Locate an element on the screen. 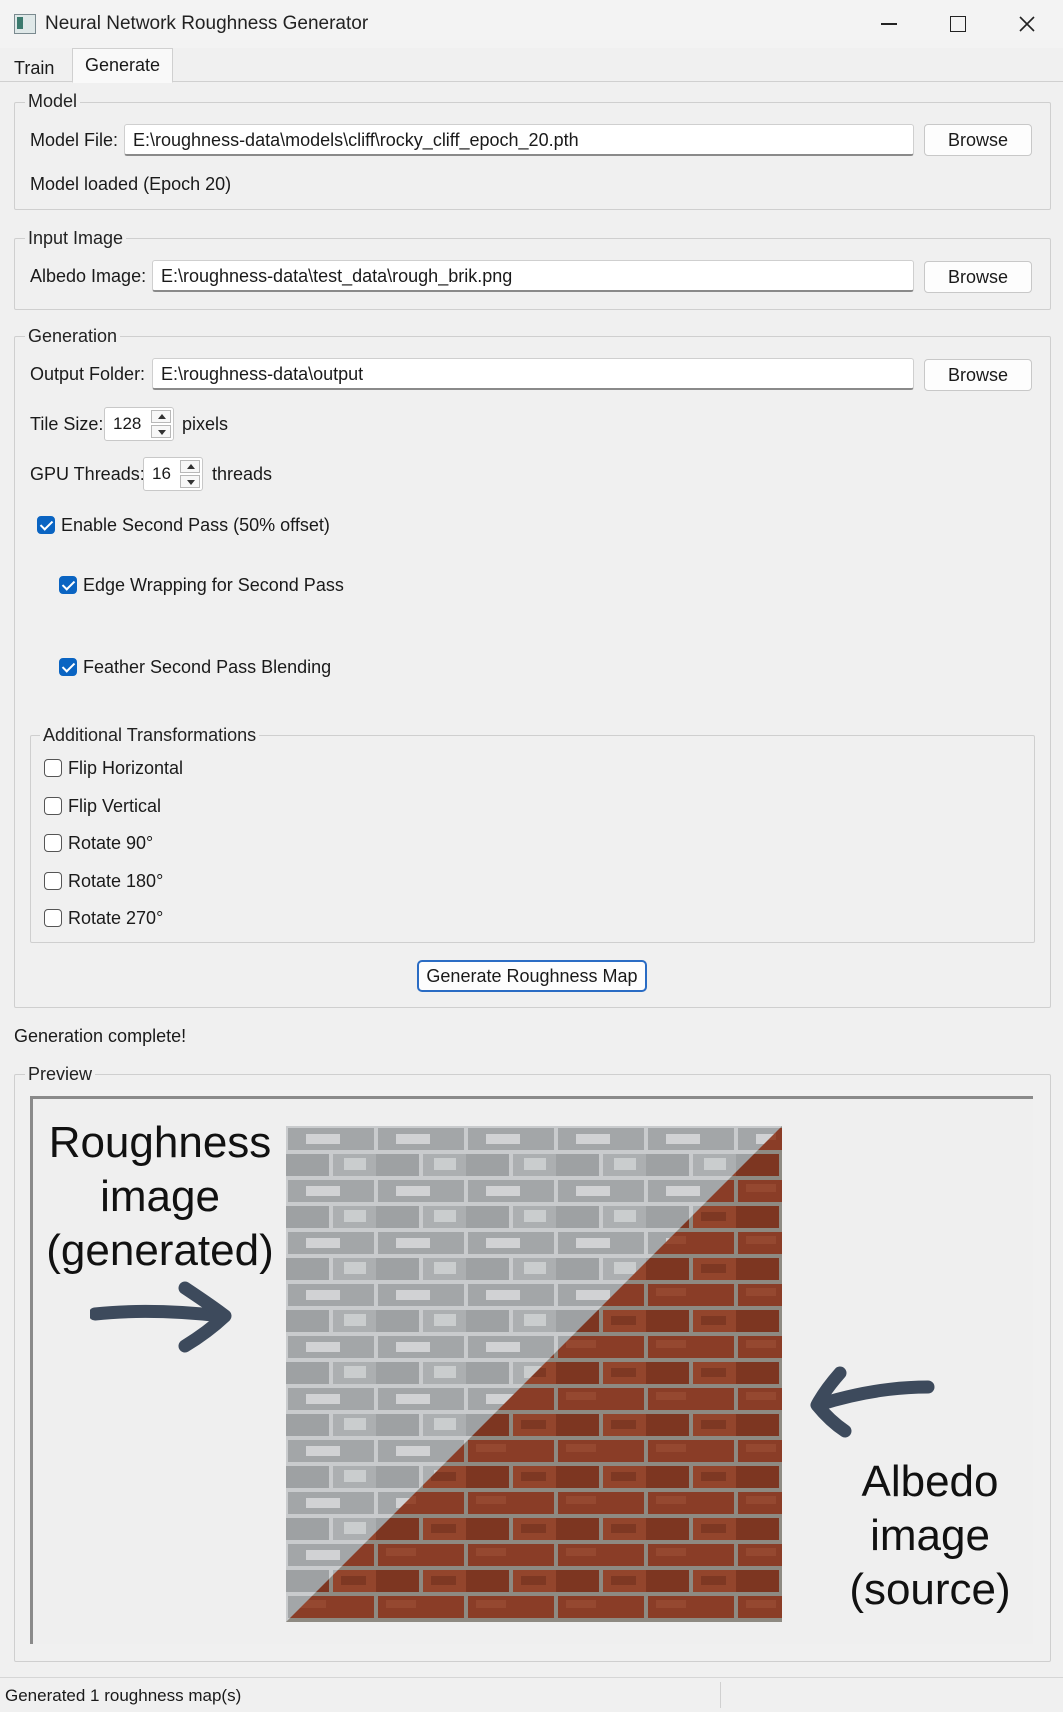  annotation-albedo-line-2: image is located at coordinates (930, 1535).